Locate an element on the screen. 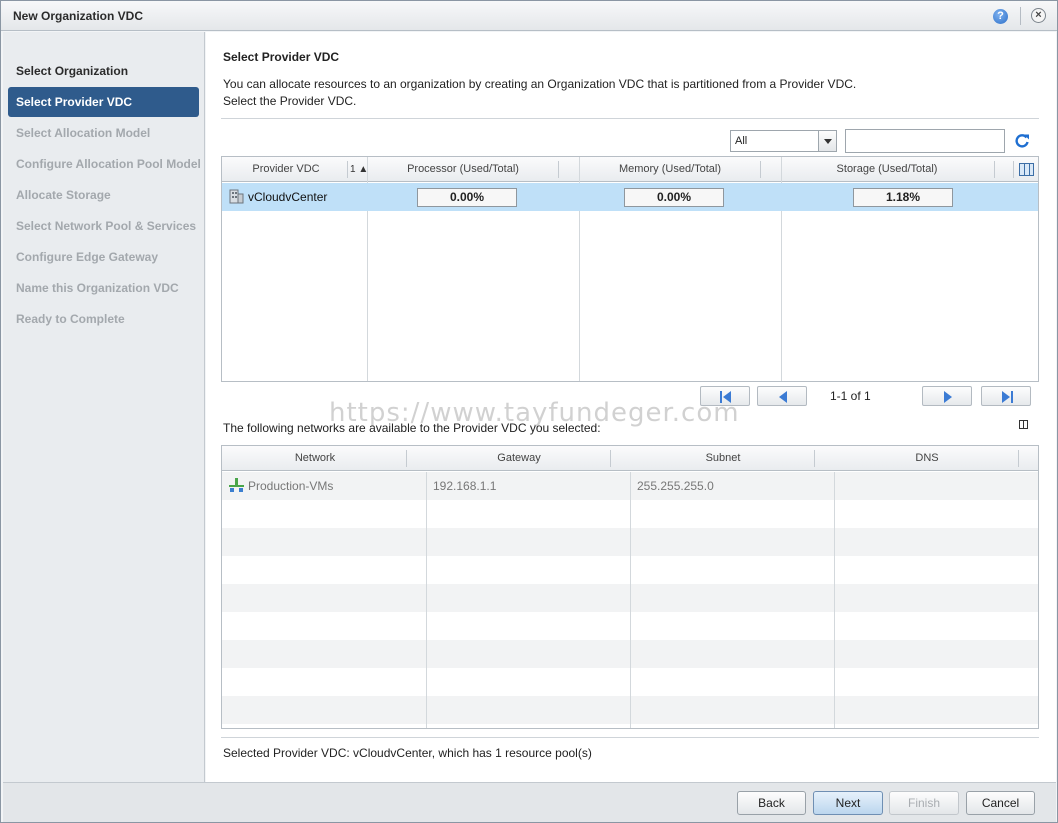  chevron-down-icon is located at coordinates (827, 141).